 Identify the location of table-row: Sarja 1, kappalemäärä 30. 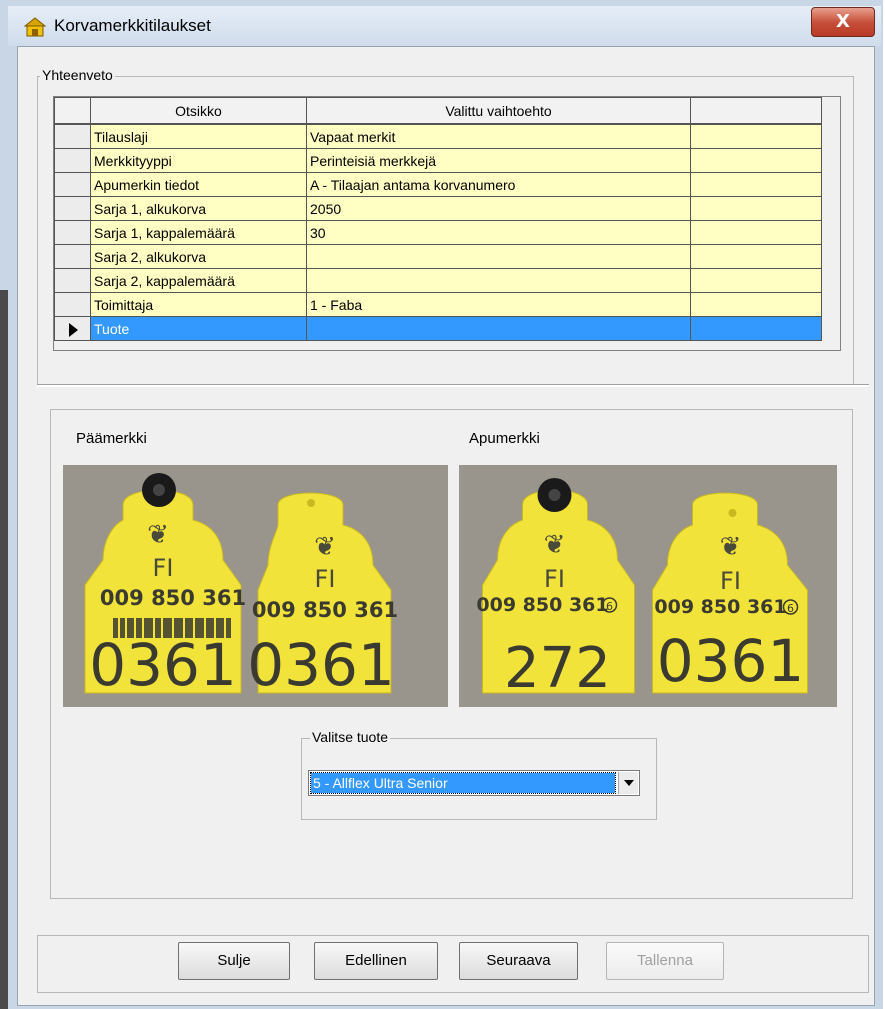
(438, 232).